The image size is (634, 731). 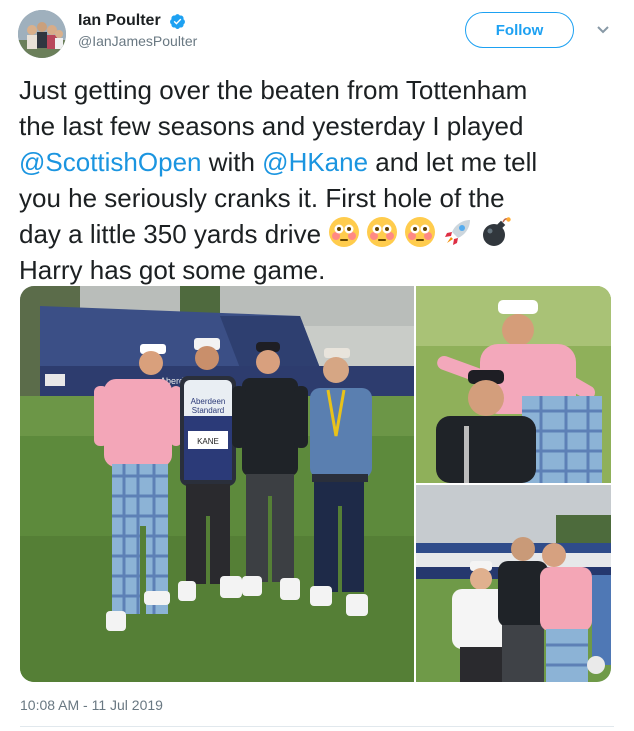 What do you see at coordinates (137, 41) in the screenshot?
I see `author-handle: @IanJamesPoulter` at bounding box center [137, 41].